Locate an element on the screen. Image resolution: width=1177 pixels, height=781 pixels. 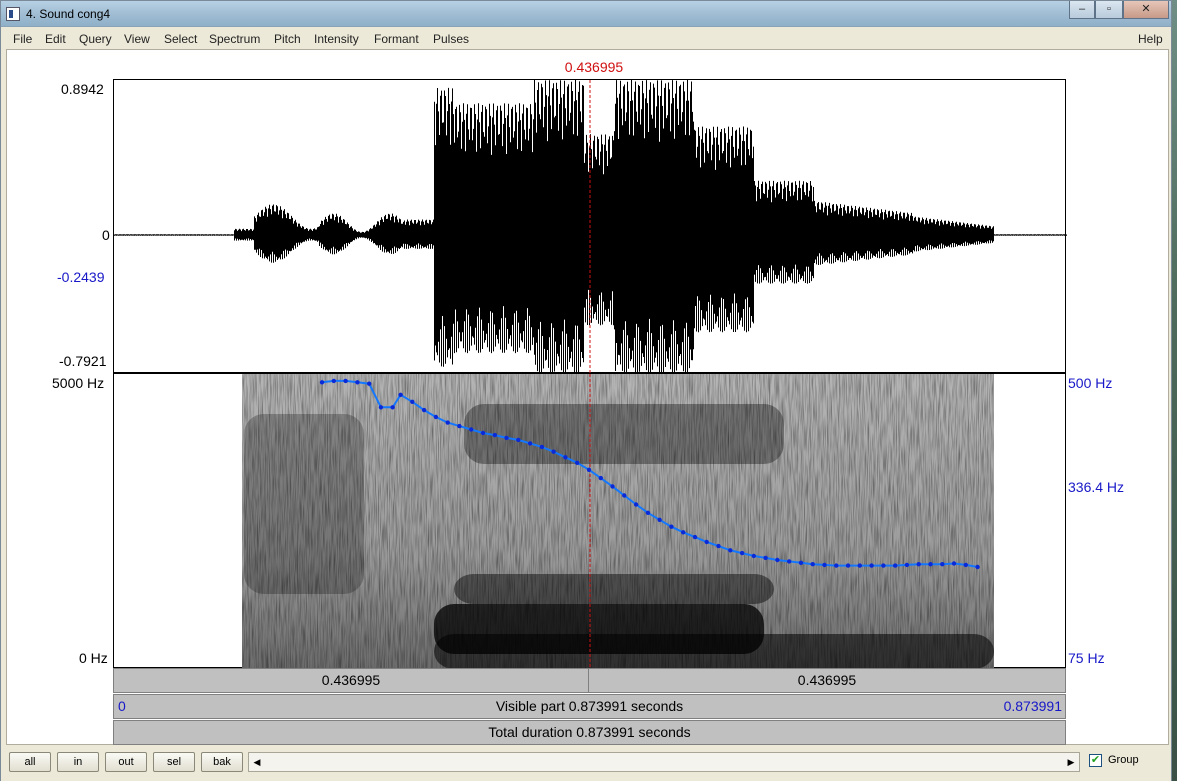
menu-help: Help is located at coordinates (1150, 39).